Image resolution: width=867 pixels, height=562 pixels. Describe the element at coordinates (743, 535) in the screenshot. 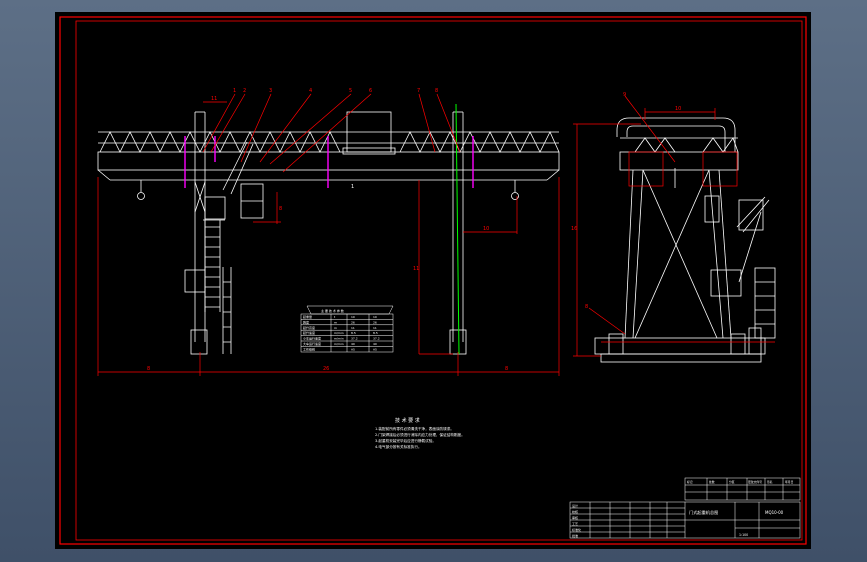

I see `scale-label: 1:100` at that location.